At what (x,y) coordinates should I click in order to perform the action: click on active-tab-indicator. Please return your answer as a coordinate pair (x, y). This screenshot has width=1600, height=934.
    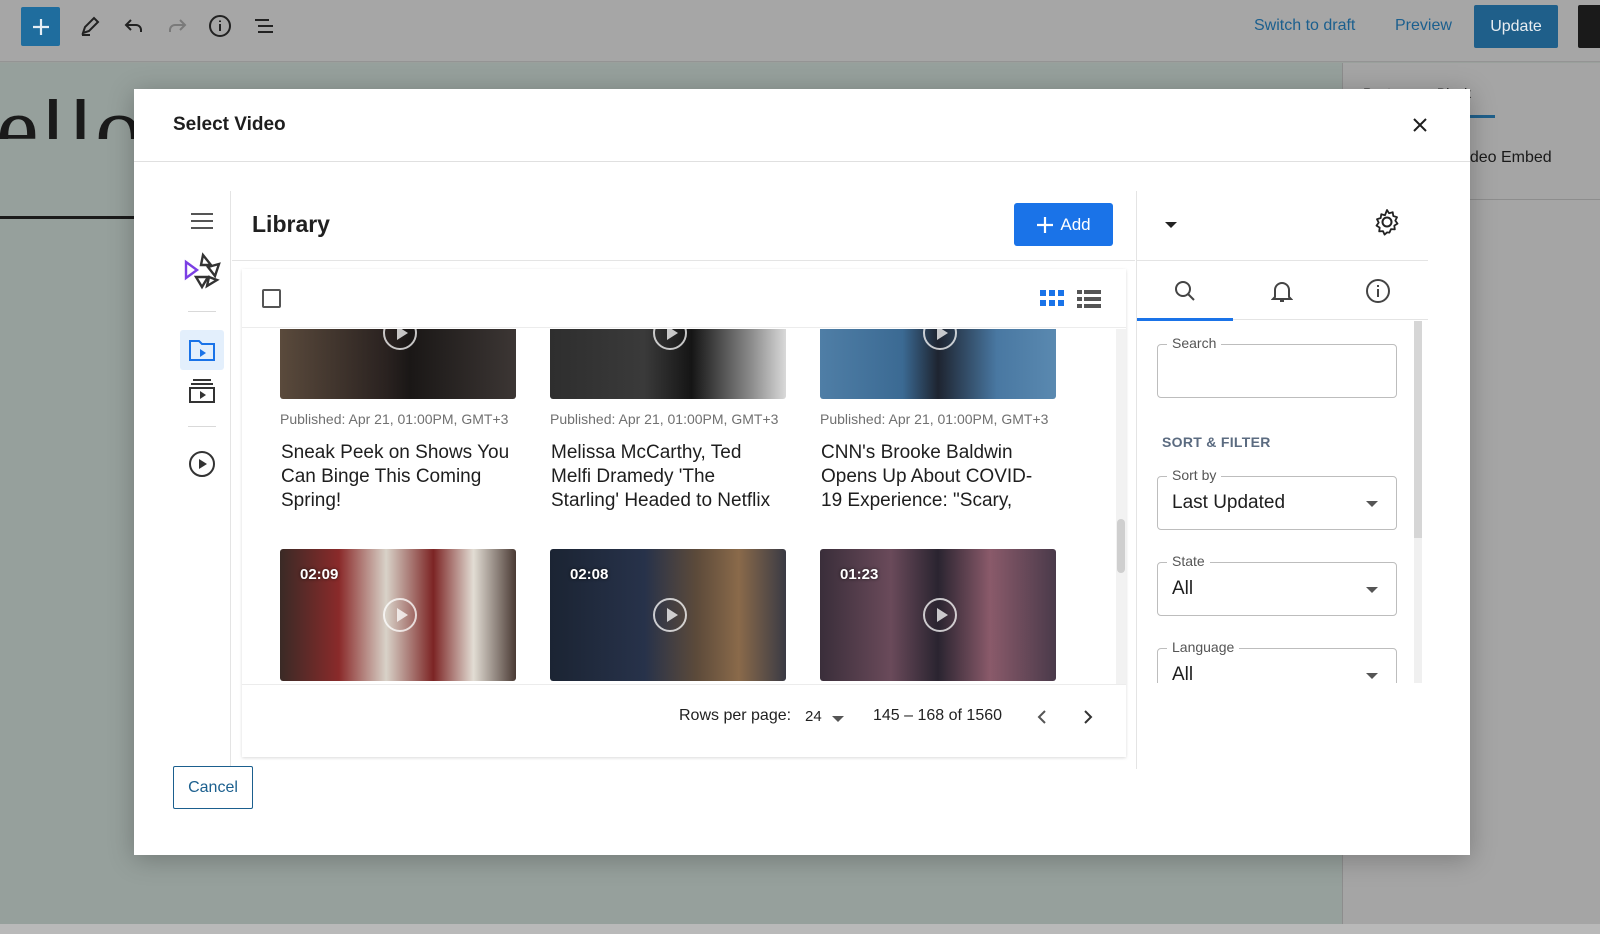
    Looking at the image, I should click on (1482, 116).